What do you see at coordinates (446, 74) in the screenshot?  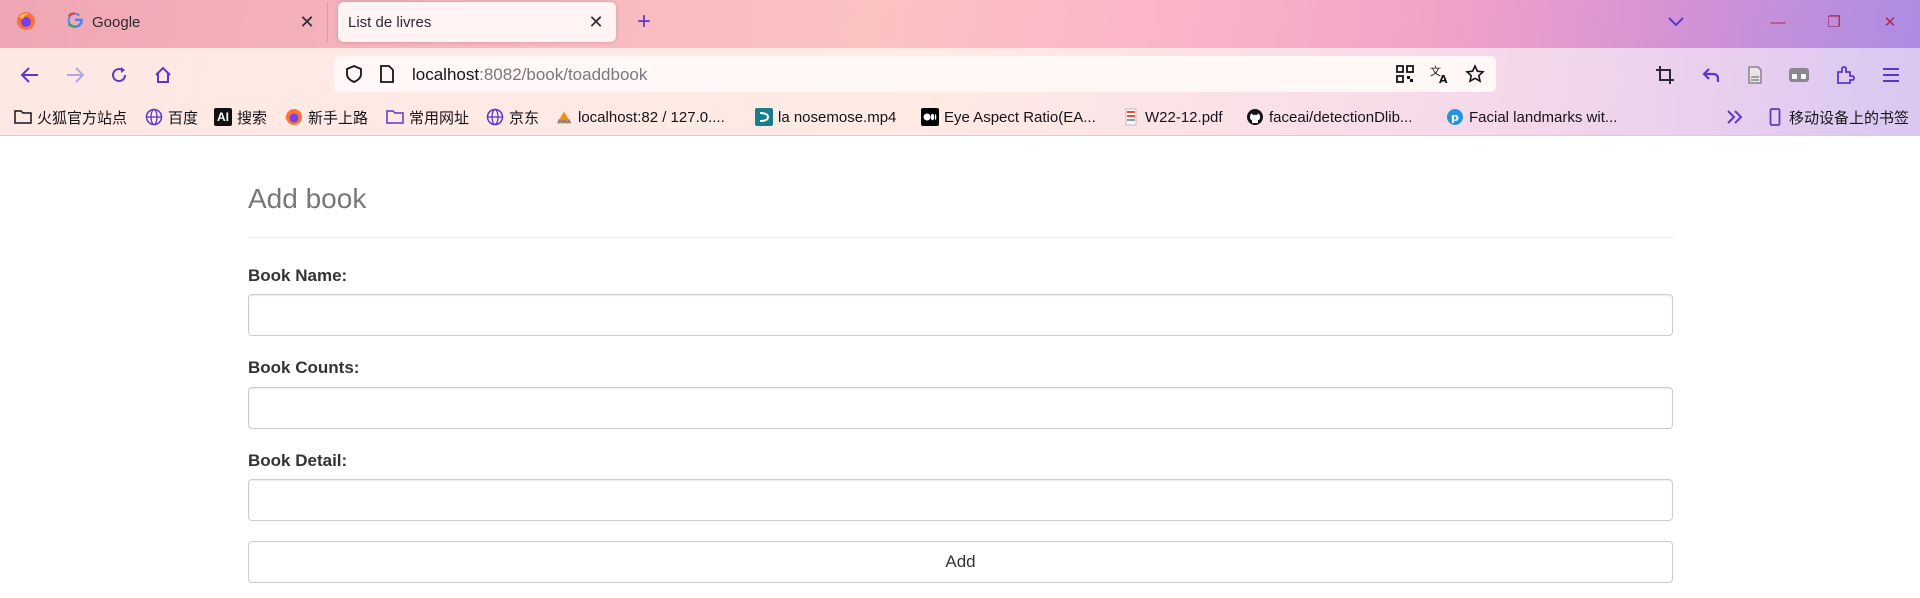 I see `url-host: localhost` at bounding box center [446, 74].